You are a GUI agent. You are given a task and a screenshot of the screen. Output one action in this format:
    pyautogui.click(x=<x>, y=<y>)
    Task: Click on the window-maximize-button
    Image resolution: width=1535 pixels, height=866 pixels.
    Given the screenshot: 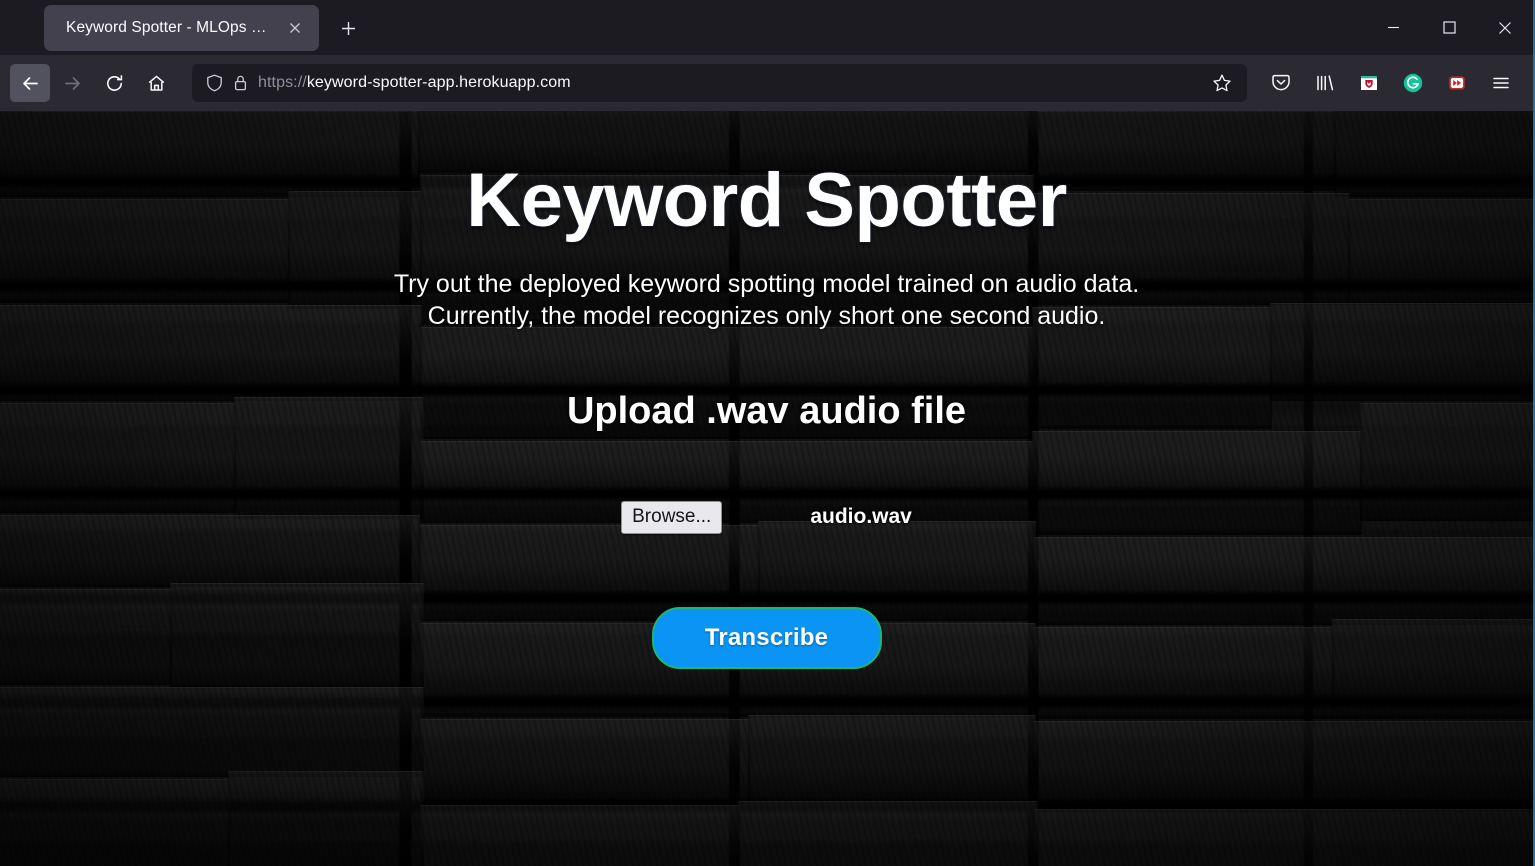 What is the action you would take?
    pyautogui.click(x=1449, y=27)
    